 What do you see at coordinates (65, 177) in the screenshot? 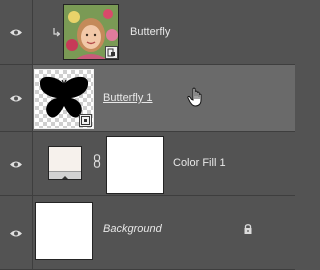
I see `triangle-icon` at bounding box center [65, 177].